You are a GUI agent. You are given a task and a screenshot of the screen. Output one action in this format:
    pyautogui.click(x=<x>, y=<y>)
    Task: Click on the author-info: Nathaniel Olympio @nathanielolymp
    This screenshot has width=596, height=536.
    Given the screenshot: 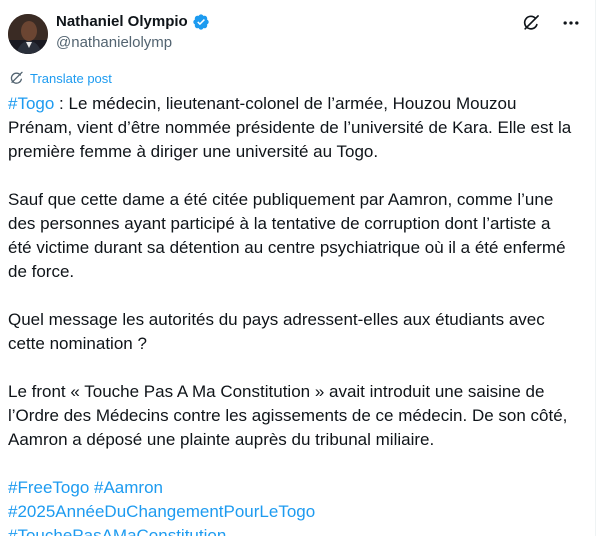 What is the action you would take?
    pyautogui.click(x=133, y=32)
    